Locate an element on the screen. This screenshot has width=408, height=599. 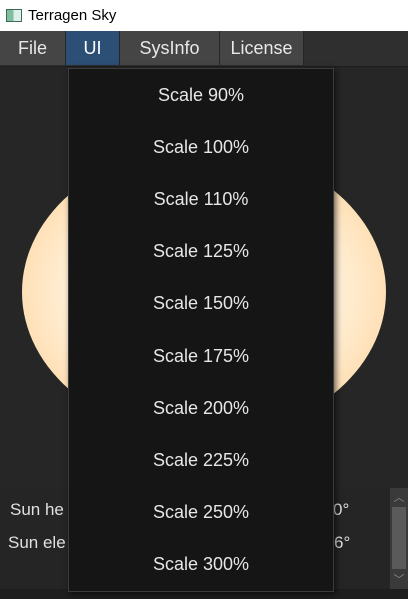
scroll-up-icon: ︿ is located at coordinates (399, 497).